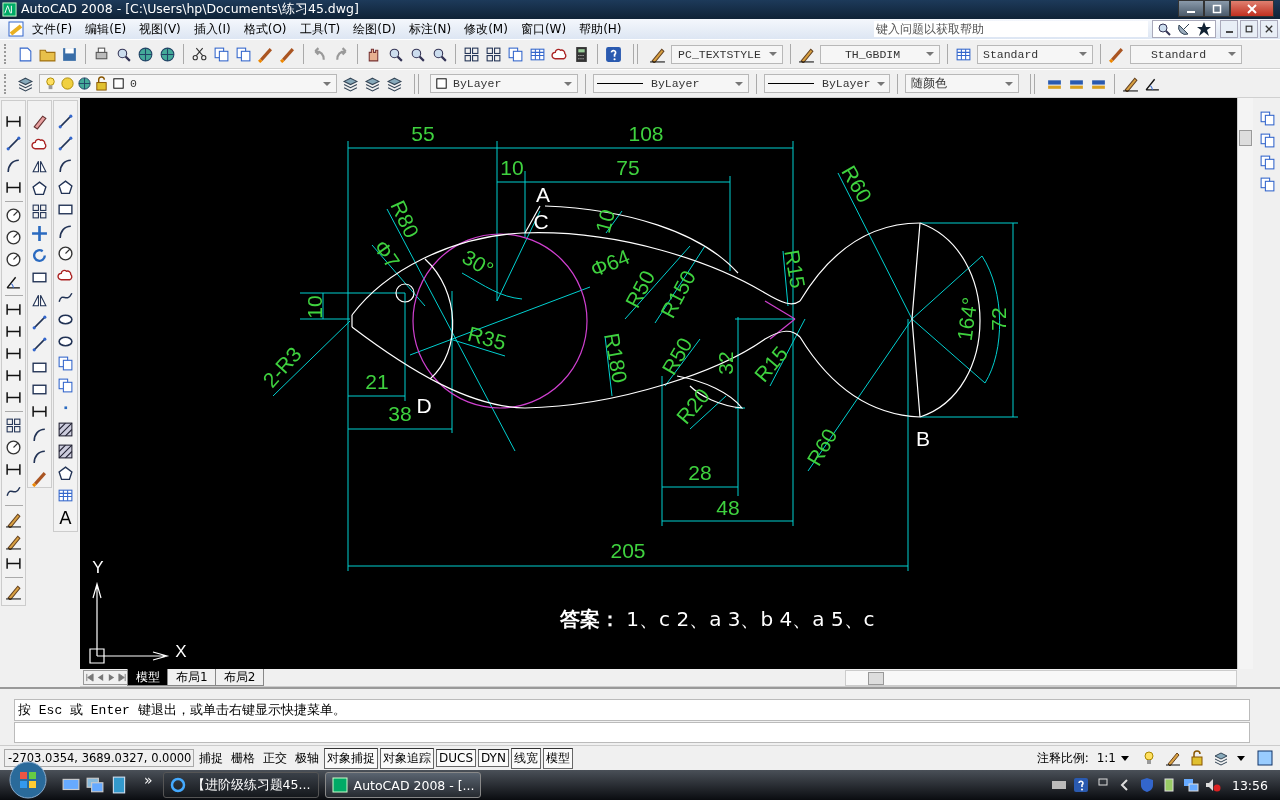  What do you see at coordinates (39, 256) in the screenshot?
I see `rotate-icon` at bounding box center [39, 256].